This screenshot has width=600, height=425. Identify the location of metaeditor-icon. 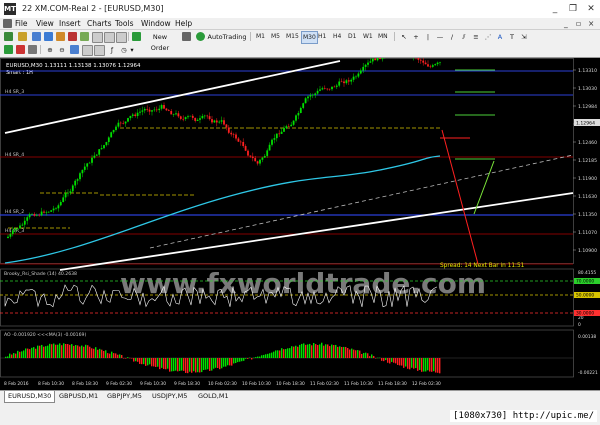
(186, 36).